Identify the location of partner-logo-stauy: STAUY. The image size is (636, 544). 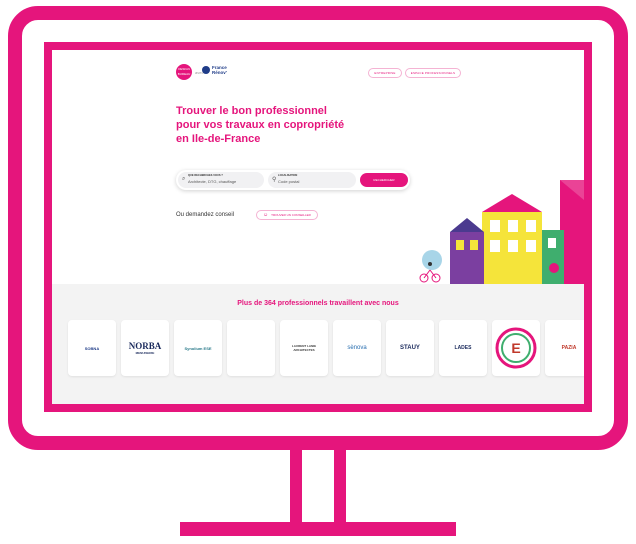
(410, 348).